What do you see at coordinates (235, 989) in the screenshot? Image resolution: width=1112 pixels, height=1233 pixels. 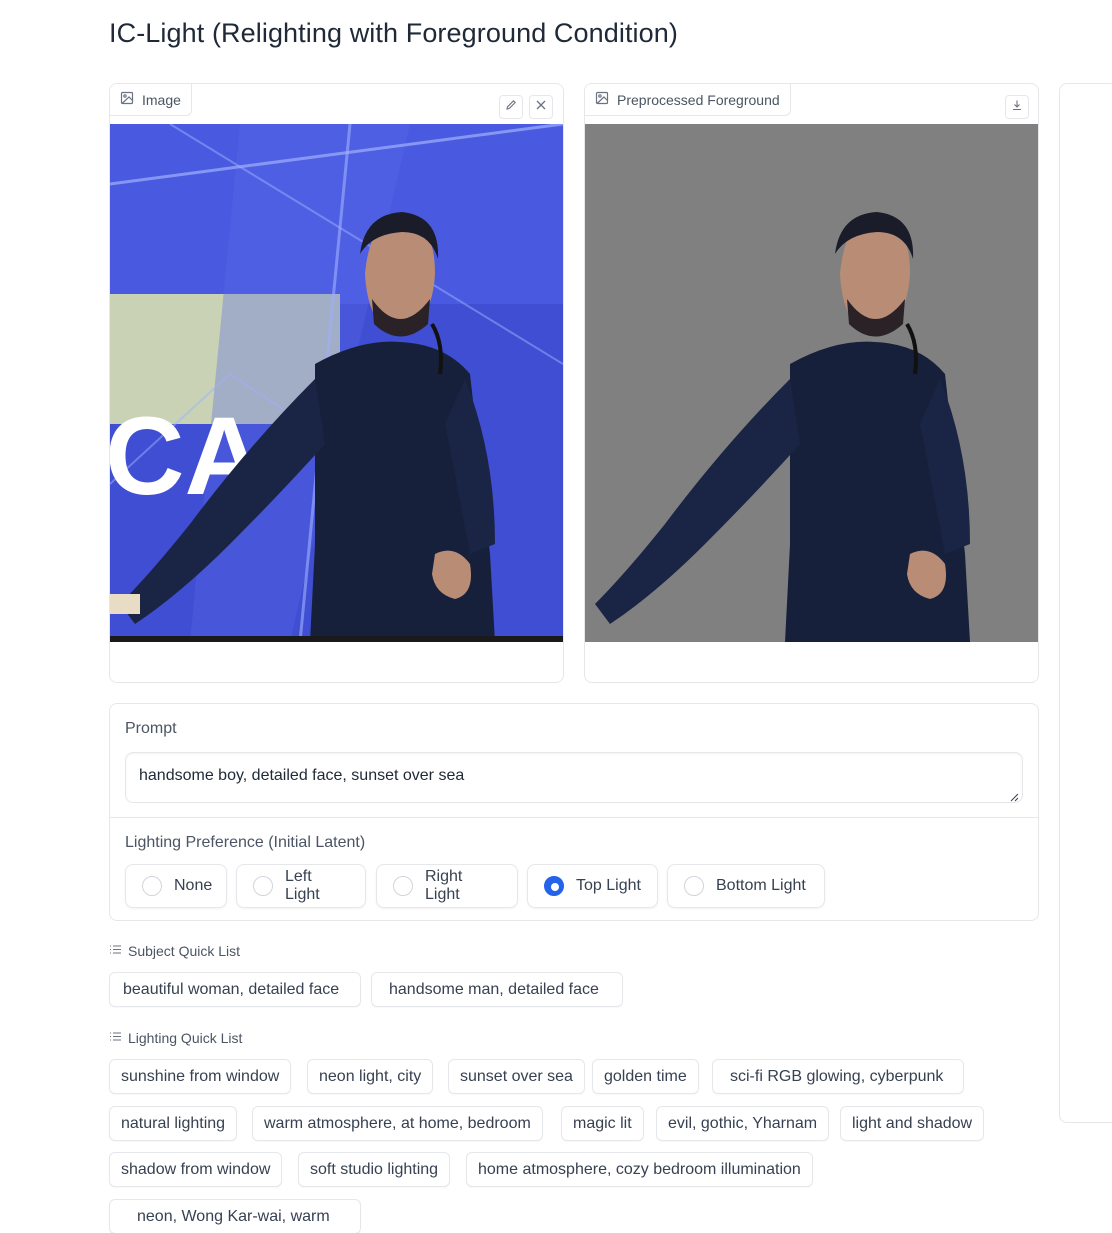 I see `subject-chip: beautiful woman, detailed face` at bounding box center [235, 989].